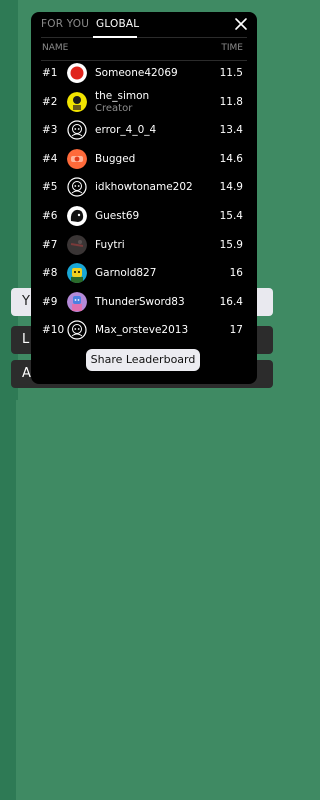 This screenshot has width=320, height=800. I want to click on leaderboard-row: #1 Someone42069 11.5, so click(144, 74).